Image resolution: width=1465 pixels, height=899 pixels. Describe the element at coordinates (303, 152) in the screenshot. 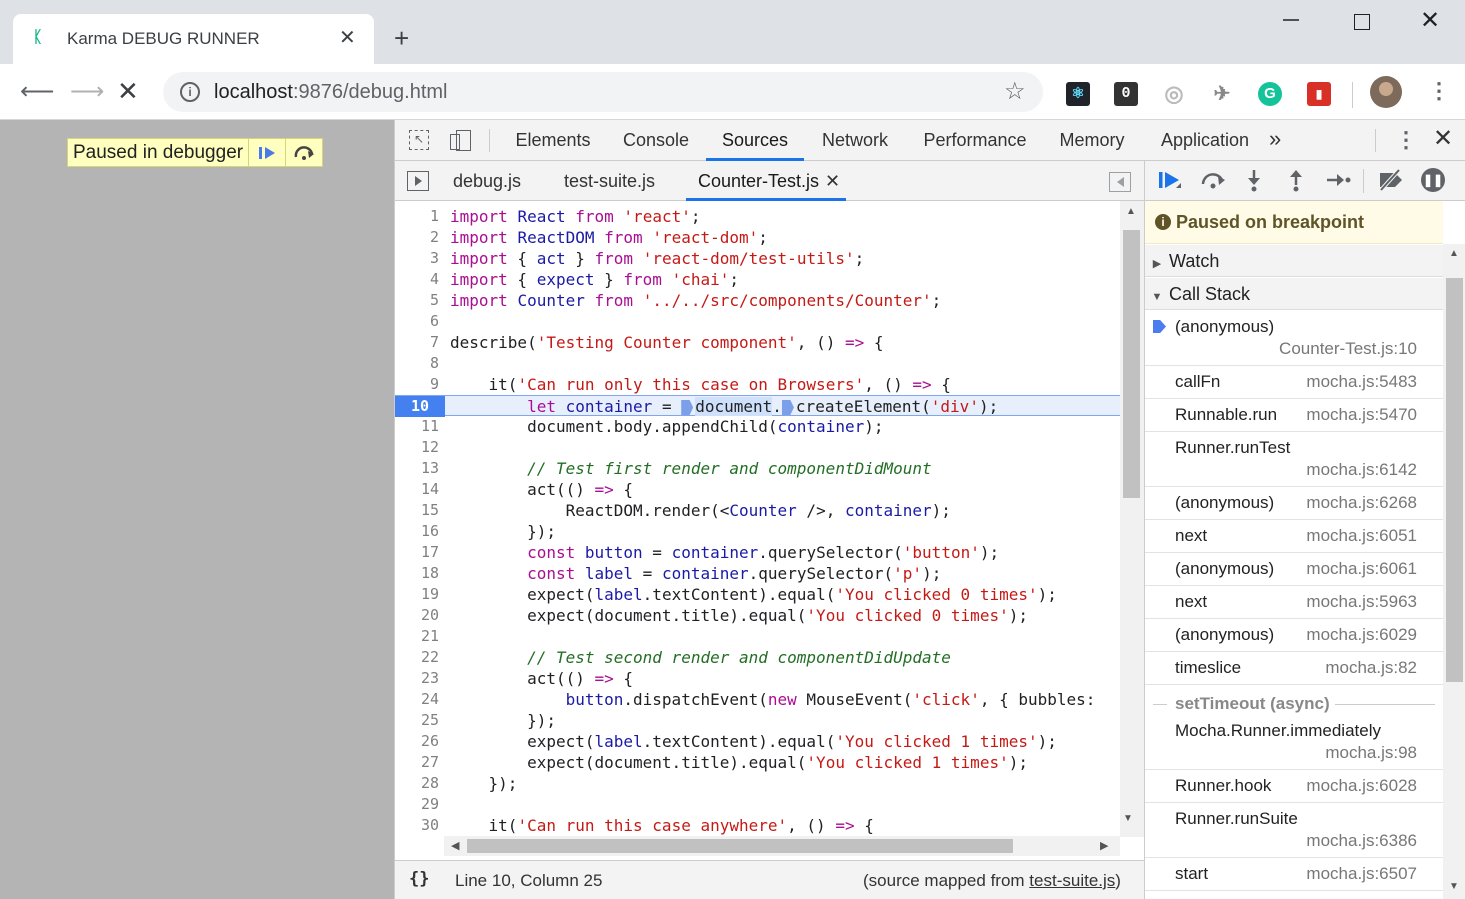

I see `overlay-step-over-button` at that location.